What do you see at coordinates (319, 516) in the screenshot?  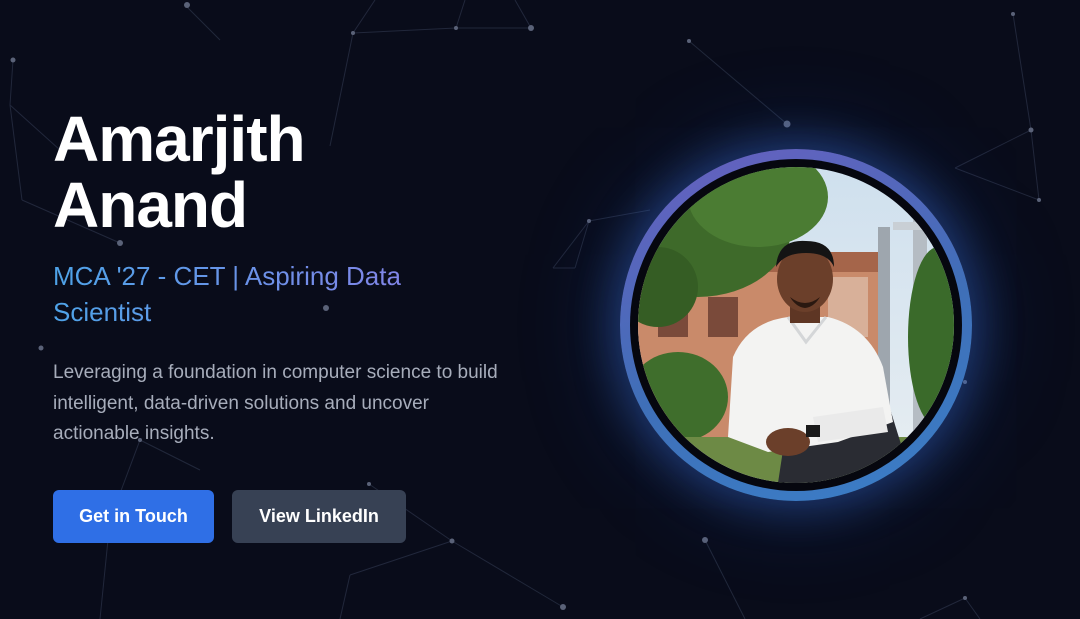 I see `view-linkedin-button: View LinkedIn` at bounding box center [319, 516].